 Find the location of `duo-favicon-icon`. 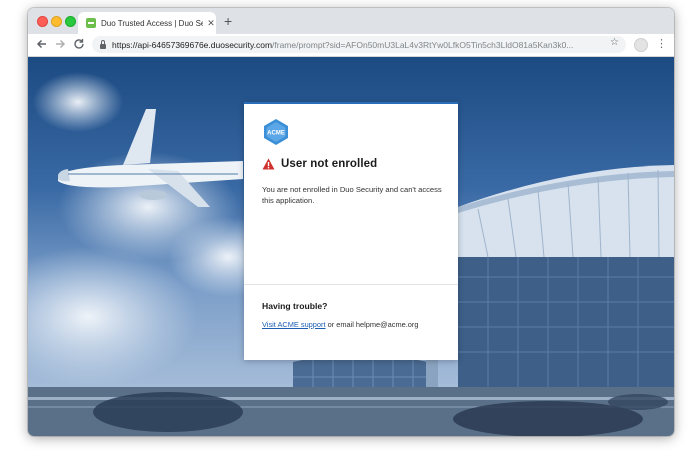

duo-favicon-icon is located at coordinates (91, 23).